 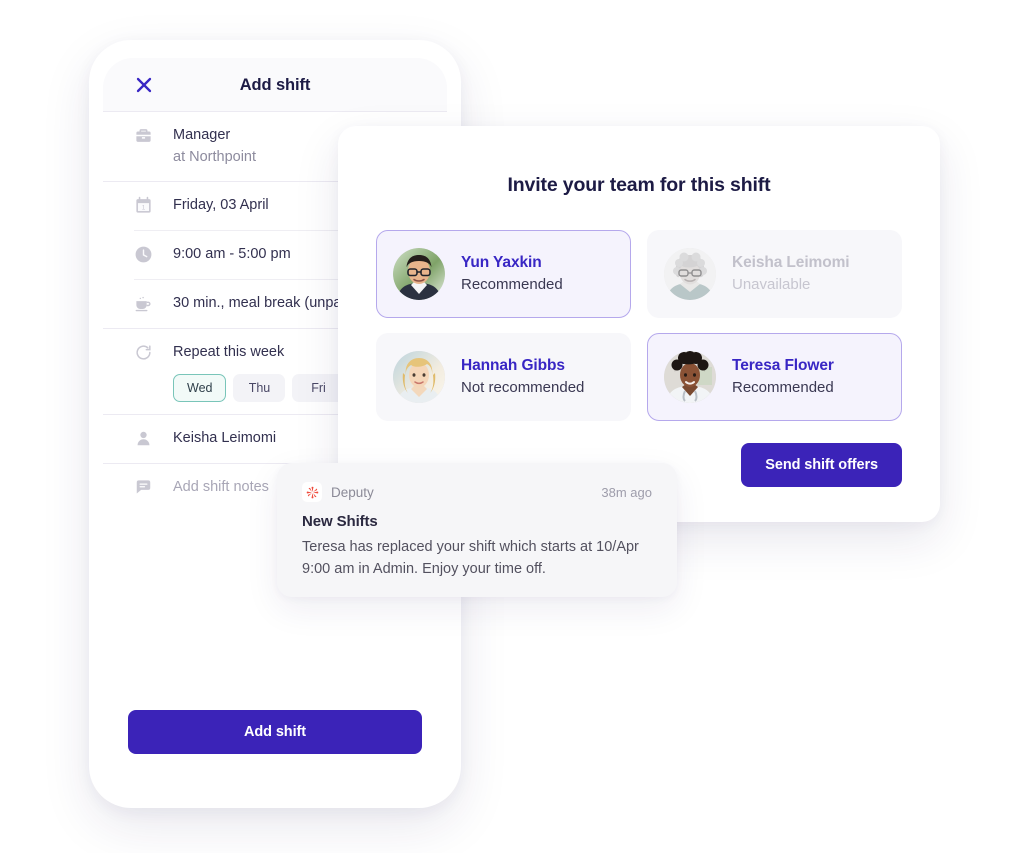 I want to click on person-card-hannah-gibbs: Hannah Gibbs Not recommended, so click(x=503, y=377).